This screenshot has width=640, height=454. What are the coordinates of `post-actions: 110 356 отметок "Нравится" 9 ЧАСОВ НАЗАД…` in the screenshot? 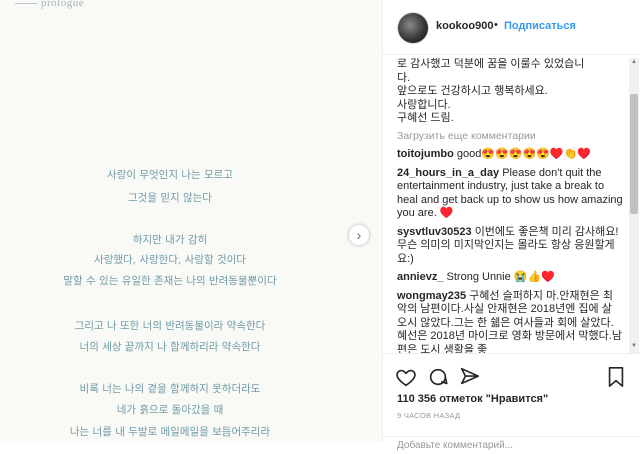 It's located at (511, 402).